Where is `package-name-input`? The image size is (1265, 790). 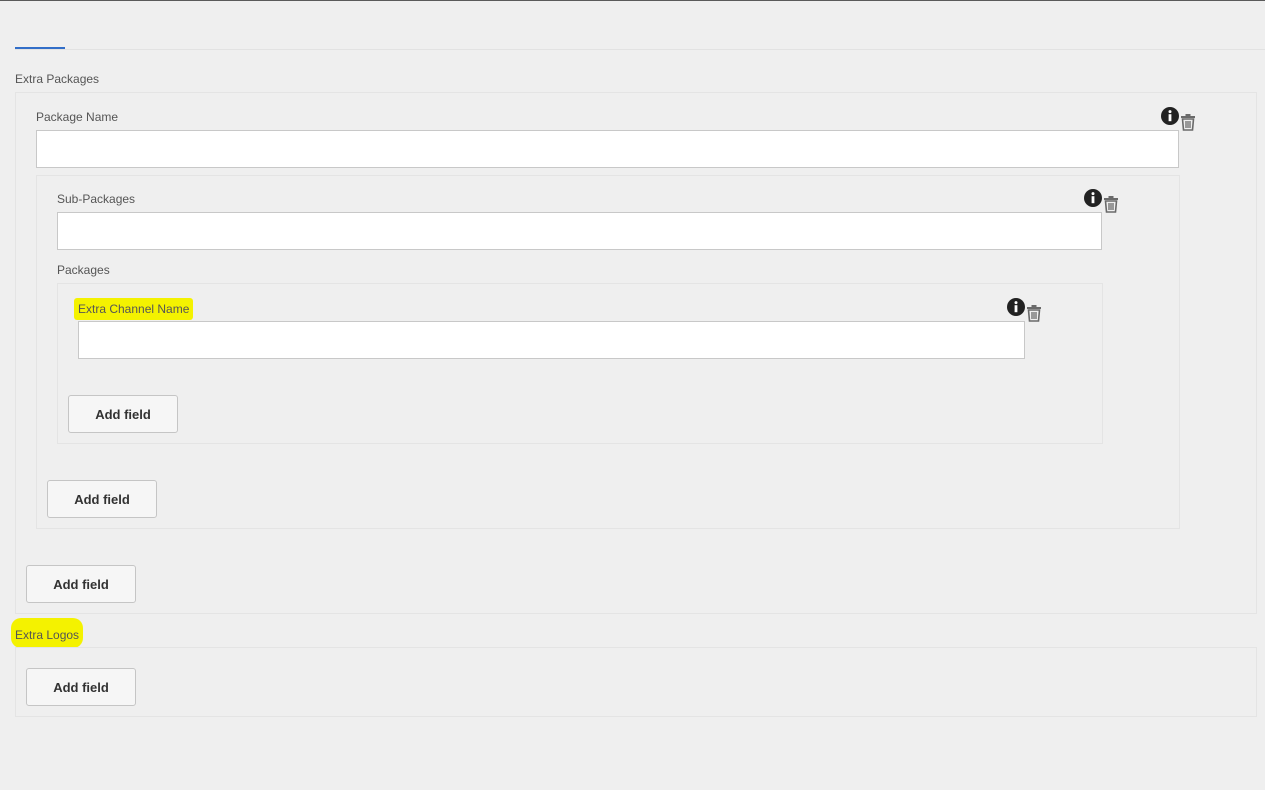
package-name-input is located at coordinates (607, 149).